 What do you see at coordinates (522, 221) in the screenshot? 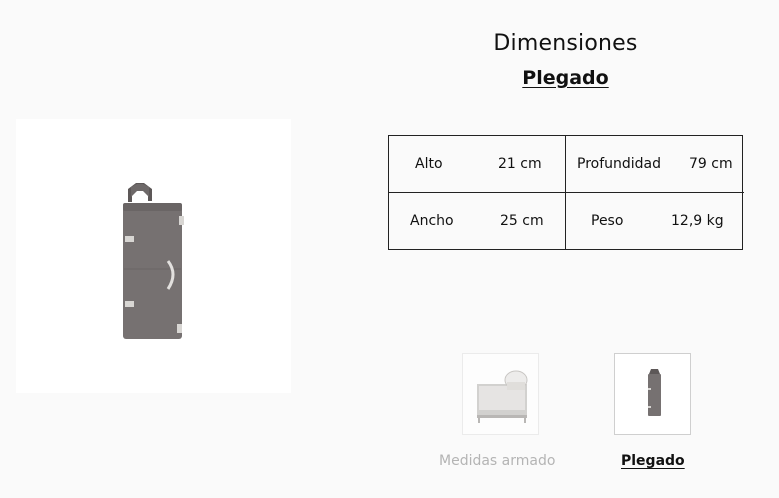
I see `dimension-value: 25 cm` at bounding box center [522, 221].